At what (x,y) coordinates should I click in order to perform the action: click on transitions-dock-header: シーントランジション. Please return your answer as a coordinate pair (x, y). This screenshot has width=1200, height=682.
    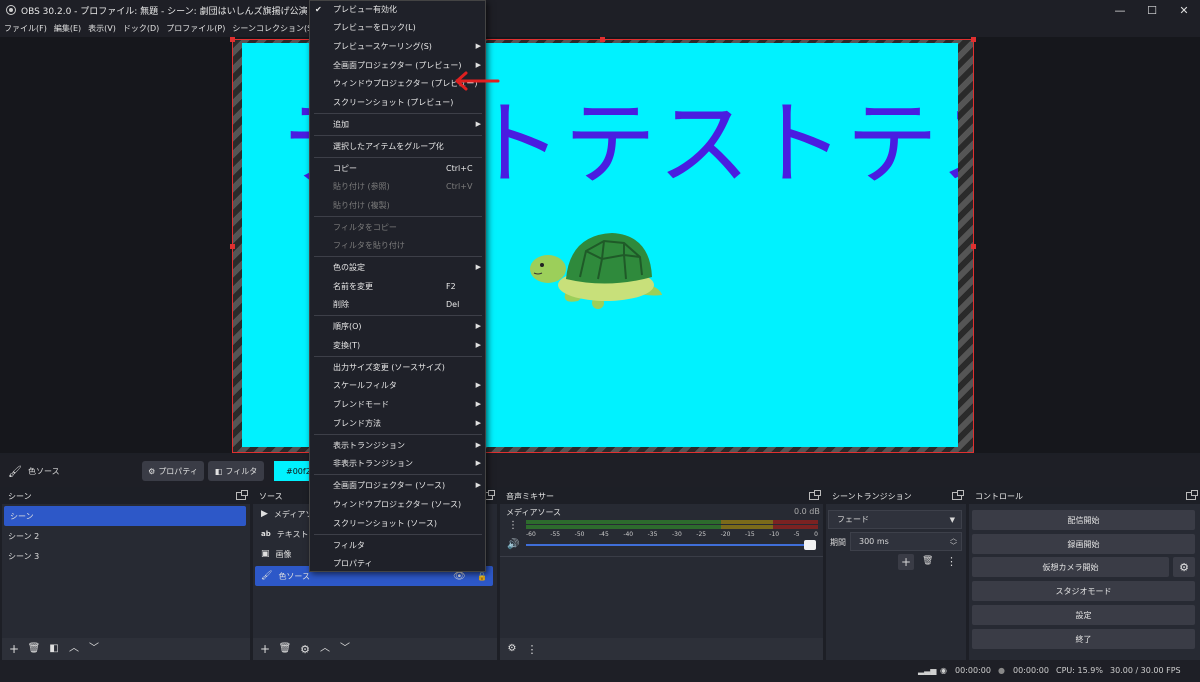
    Looking at the image, I should click on (896, 496).